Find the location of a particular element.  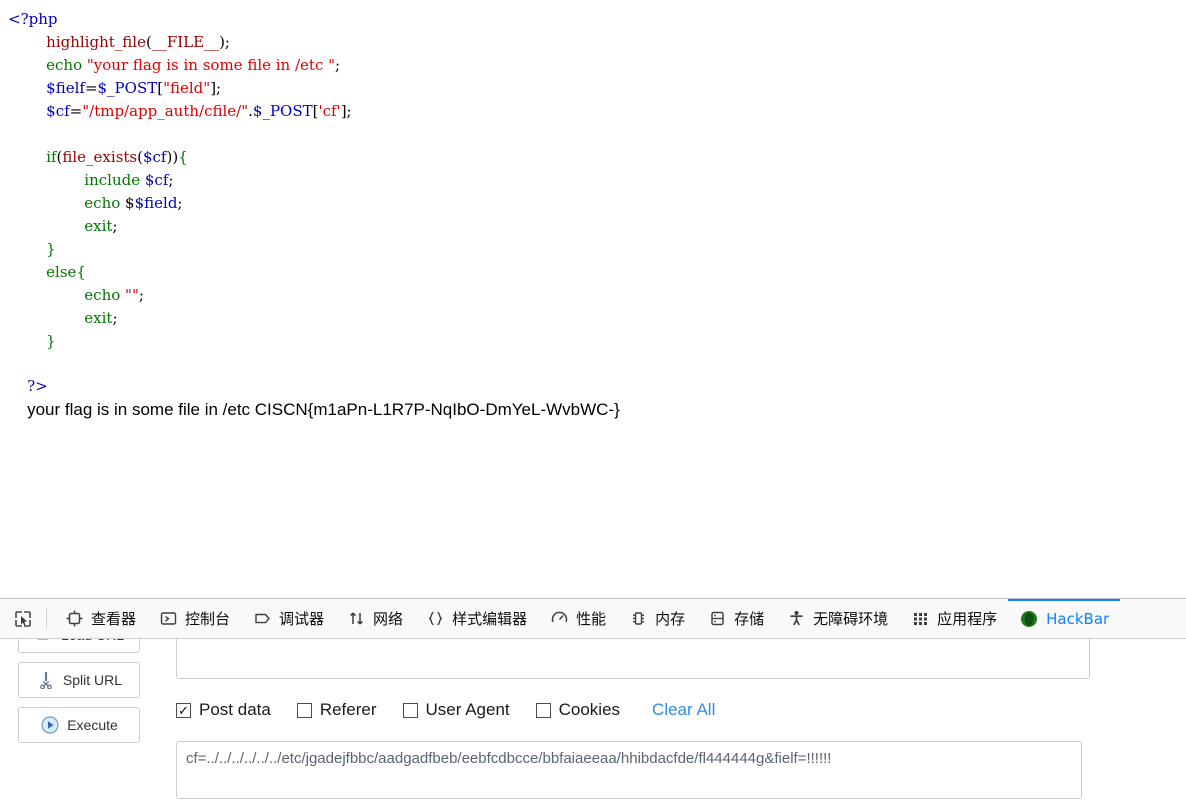

load-url-button: Load URL is located at coordinates (79, 646).